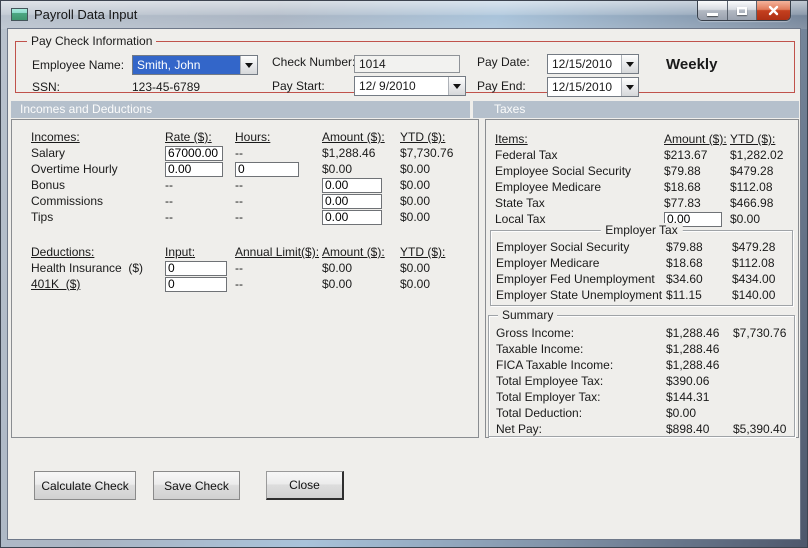  What do you see at coordinates (240, 109) in the screenshot?
I see `incomes-section-header: Incomes and Deductions` at bounding box center [240, 109].